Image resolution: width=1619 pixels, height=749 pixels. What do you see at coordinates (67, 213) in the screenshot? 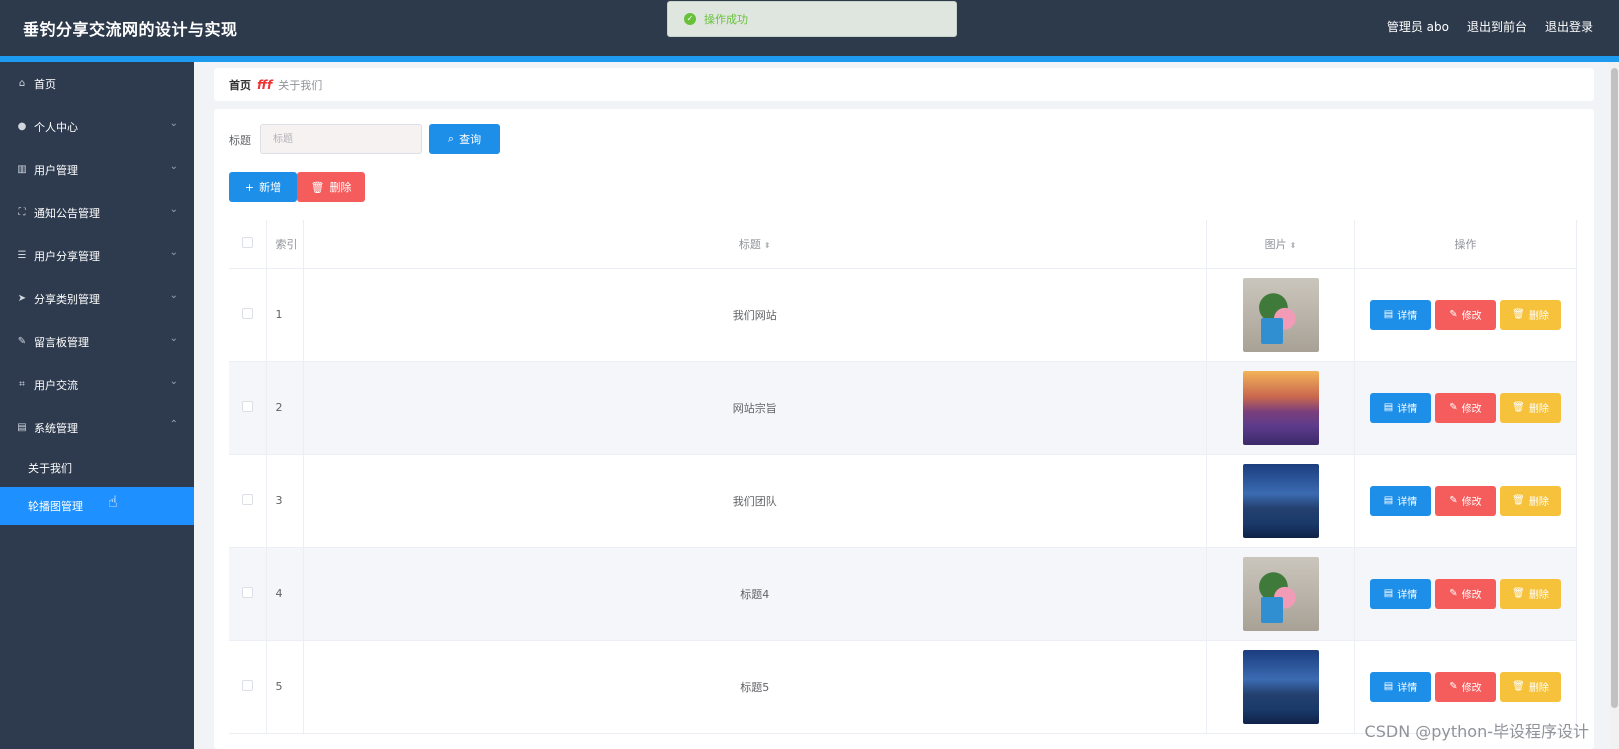
I see `sidebar-item-label: 通知公告管理` at bounding box center [67, 213].